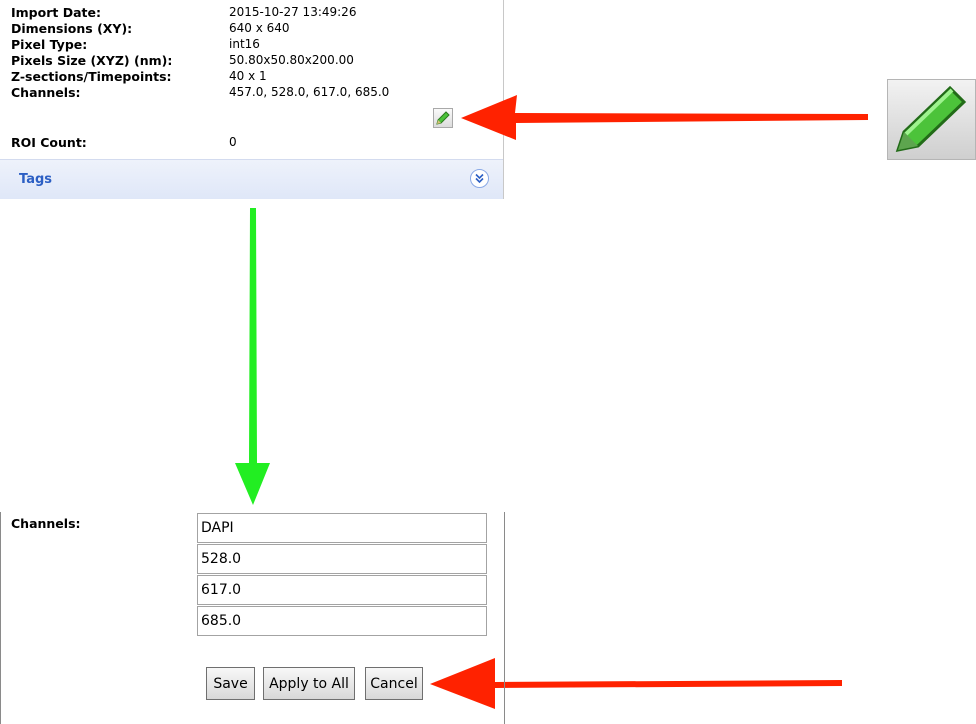 Image resolution: width=976 pixels, height=724 pixels. What do you see at coordinates (394, 683) in the screenshot?
I see `cancel-button: Cancel` at bounding box center [394, 683].